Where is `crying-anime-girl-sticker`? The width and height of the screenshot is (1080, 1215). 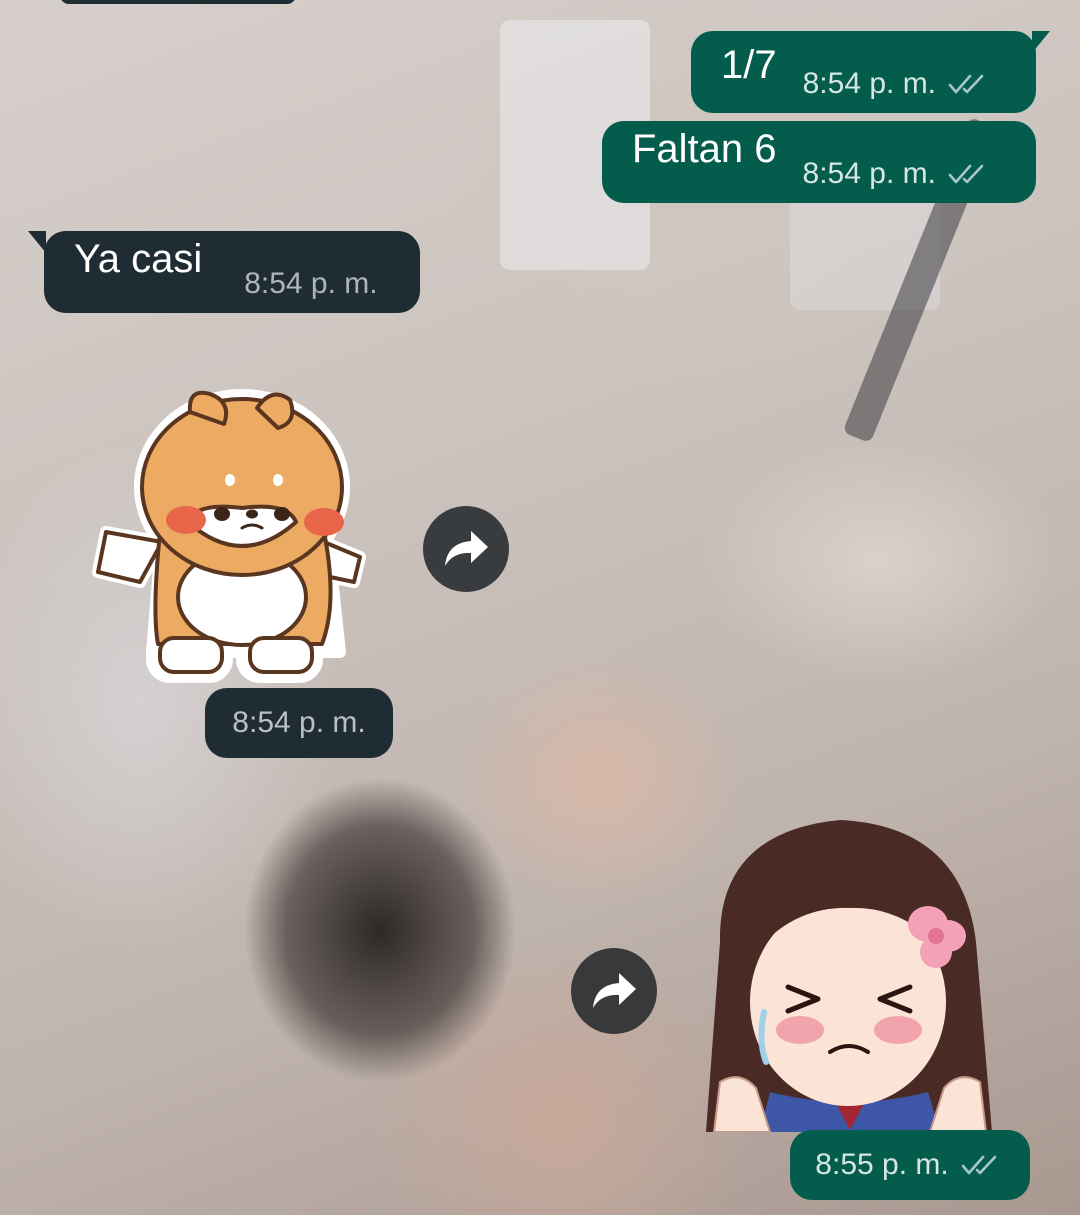
crying-anime-girl-sticker is located at coordinates (850, 972).